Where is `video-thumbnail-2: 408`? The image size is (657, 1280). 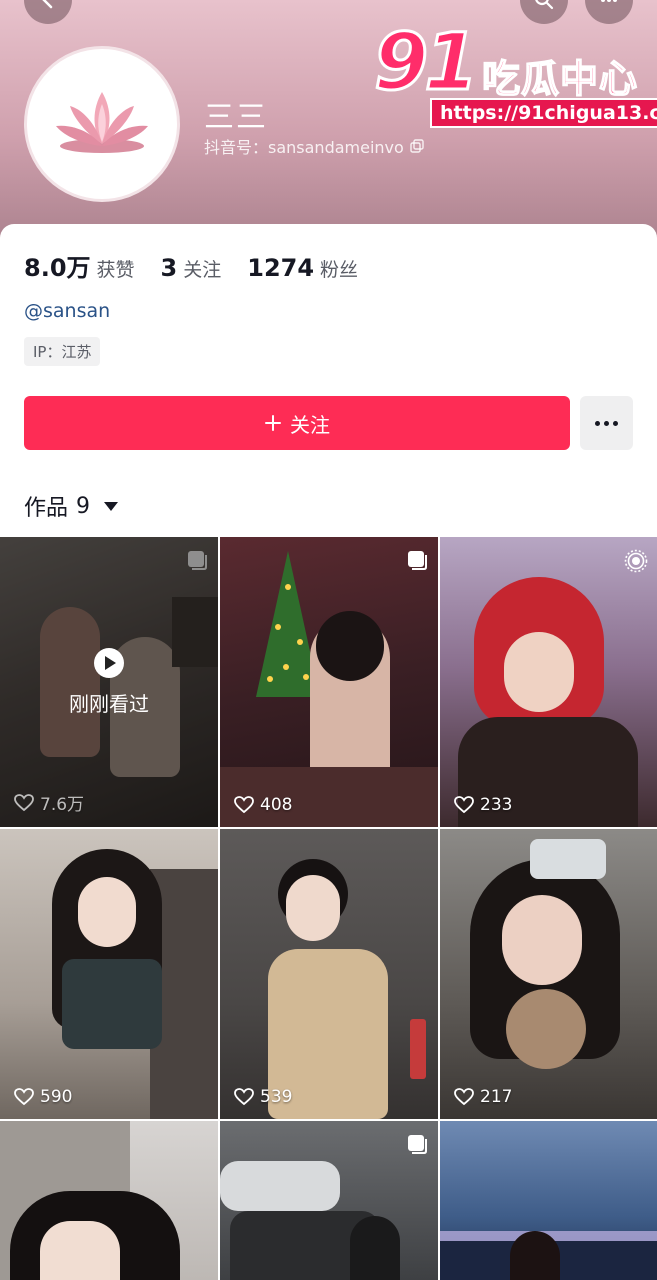 video-thumbnail-2: 408 is located at coordinates (329, 682).